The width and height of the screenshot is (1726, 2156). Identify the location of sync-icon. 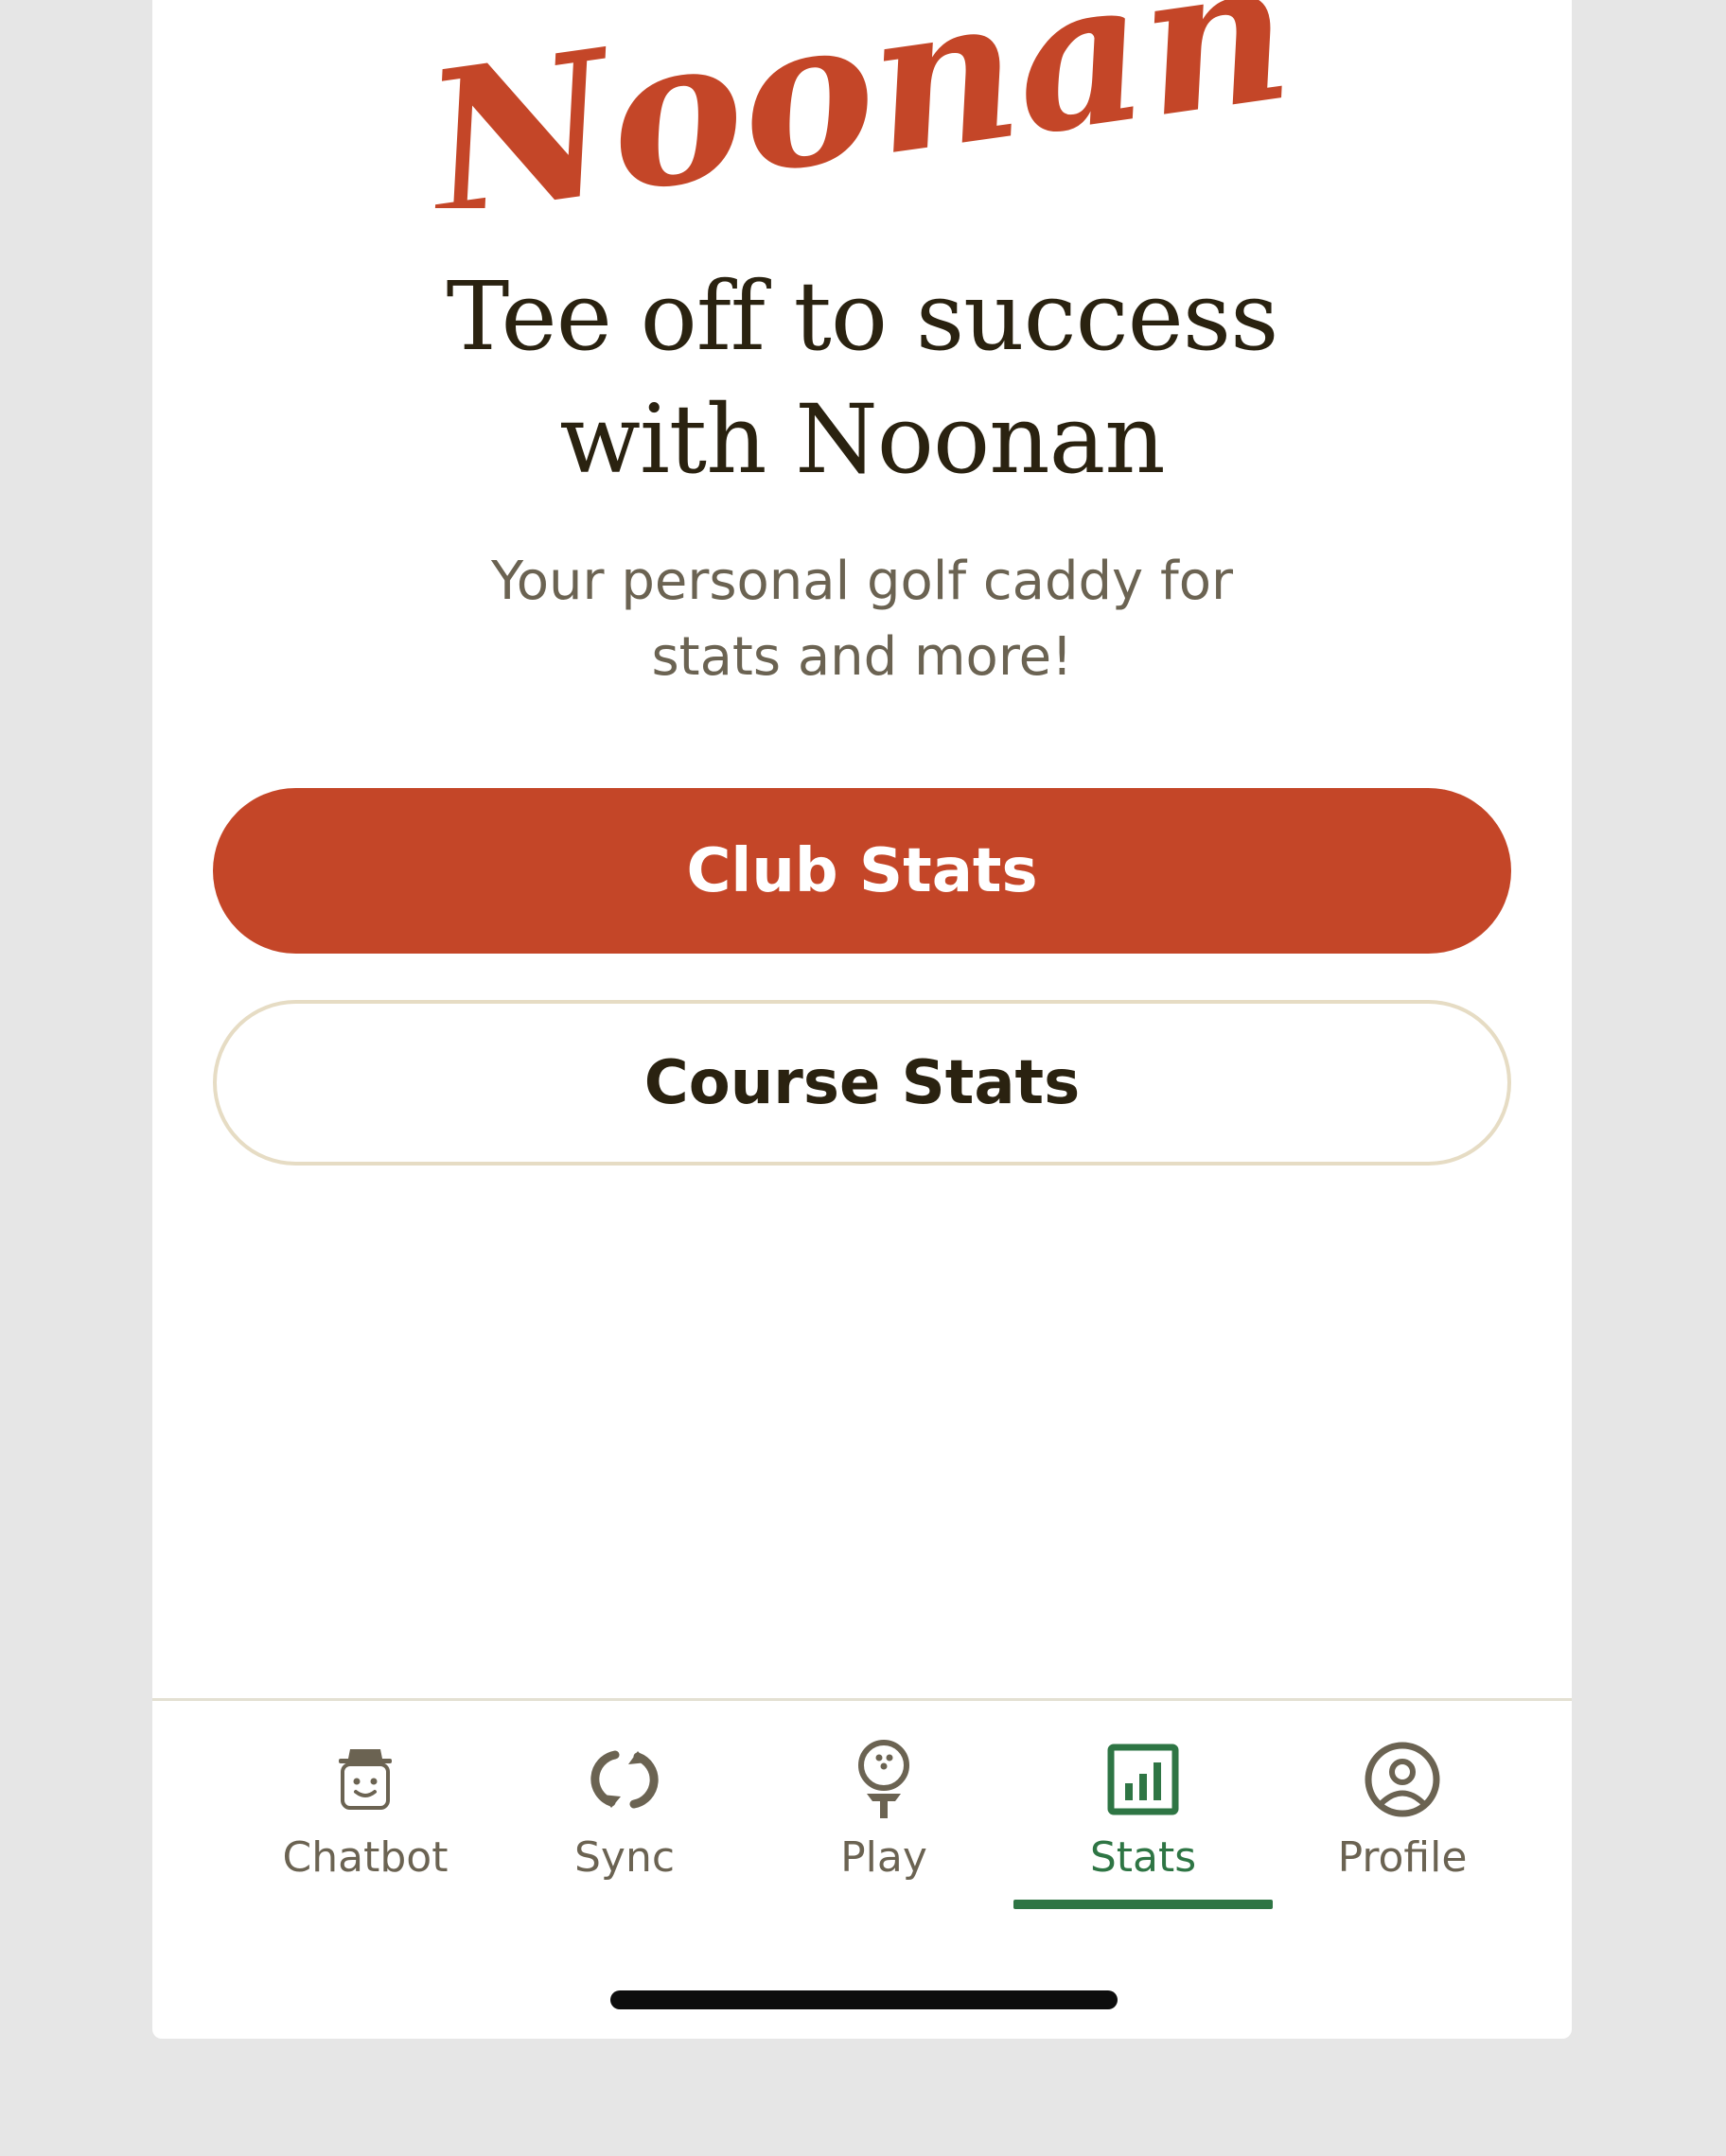
(624, 1779).